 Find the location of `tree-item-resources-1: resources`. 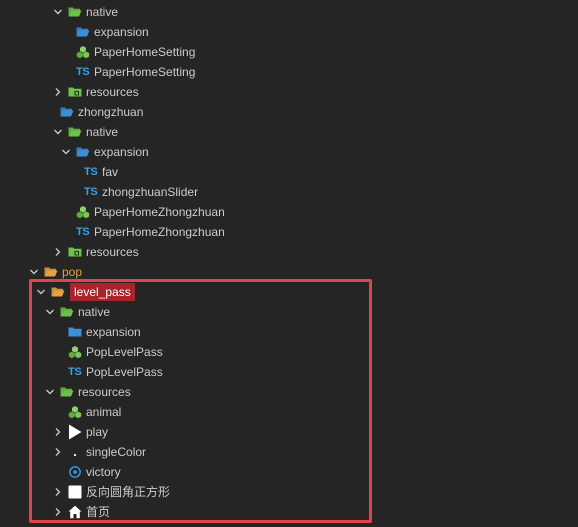

tree-item-resources-1: resources is located at coordinates (95, 92).